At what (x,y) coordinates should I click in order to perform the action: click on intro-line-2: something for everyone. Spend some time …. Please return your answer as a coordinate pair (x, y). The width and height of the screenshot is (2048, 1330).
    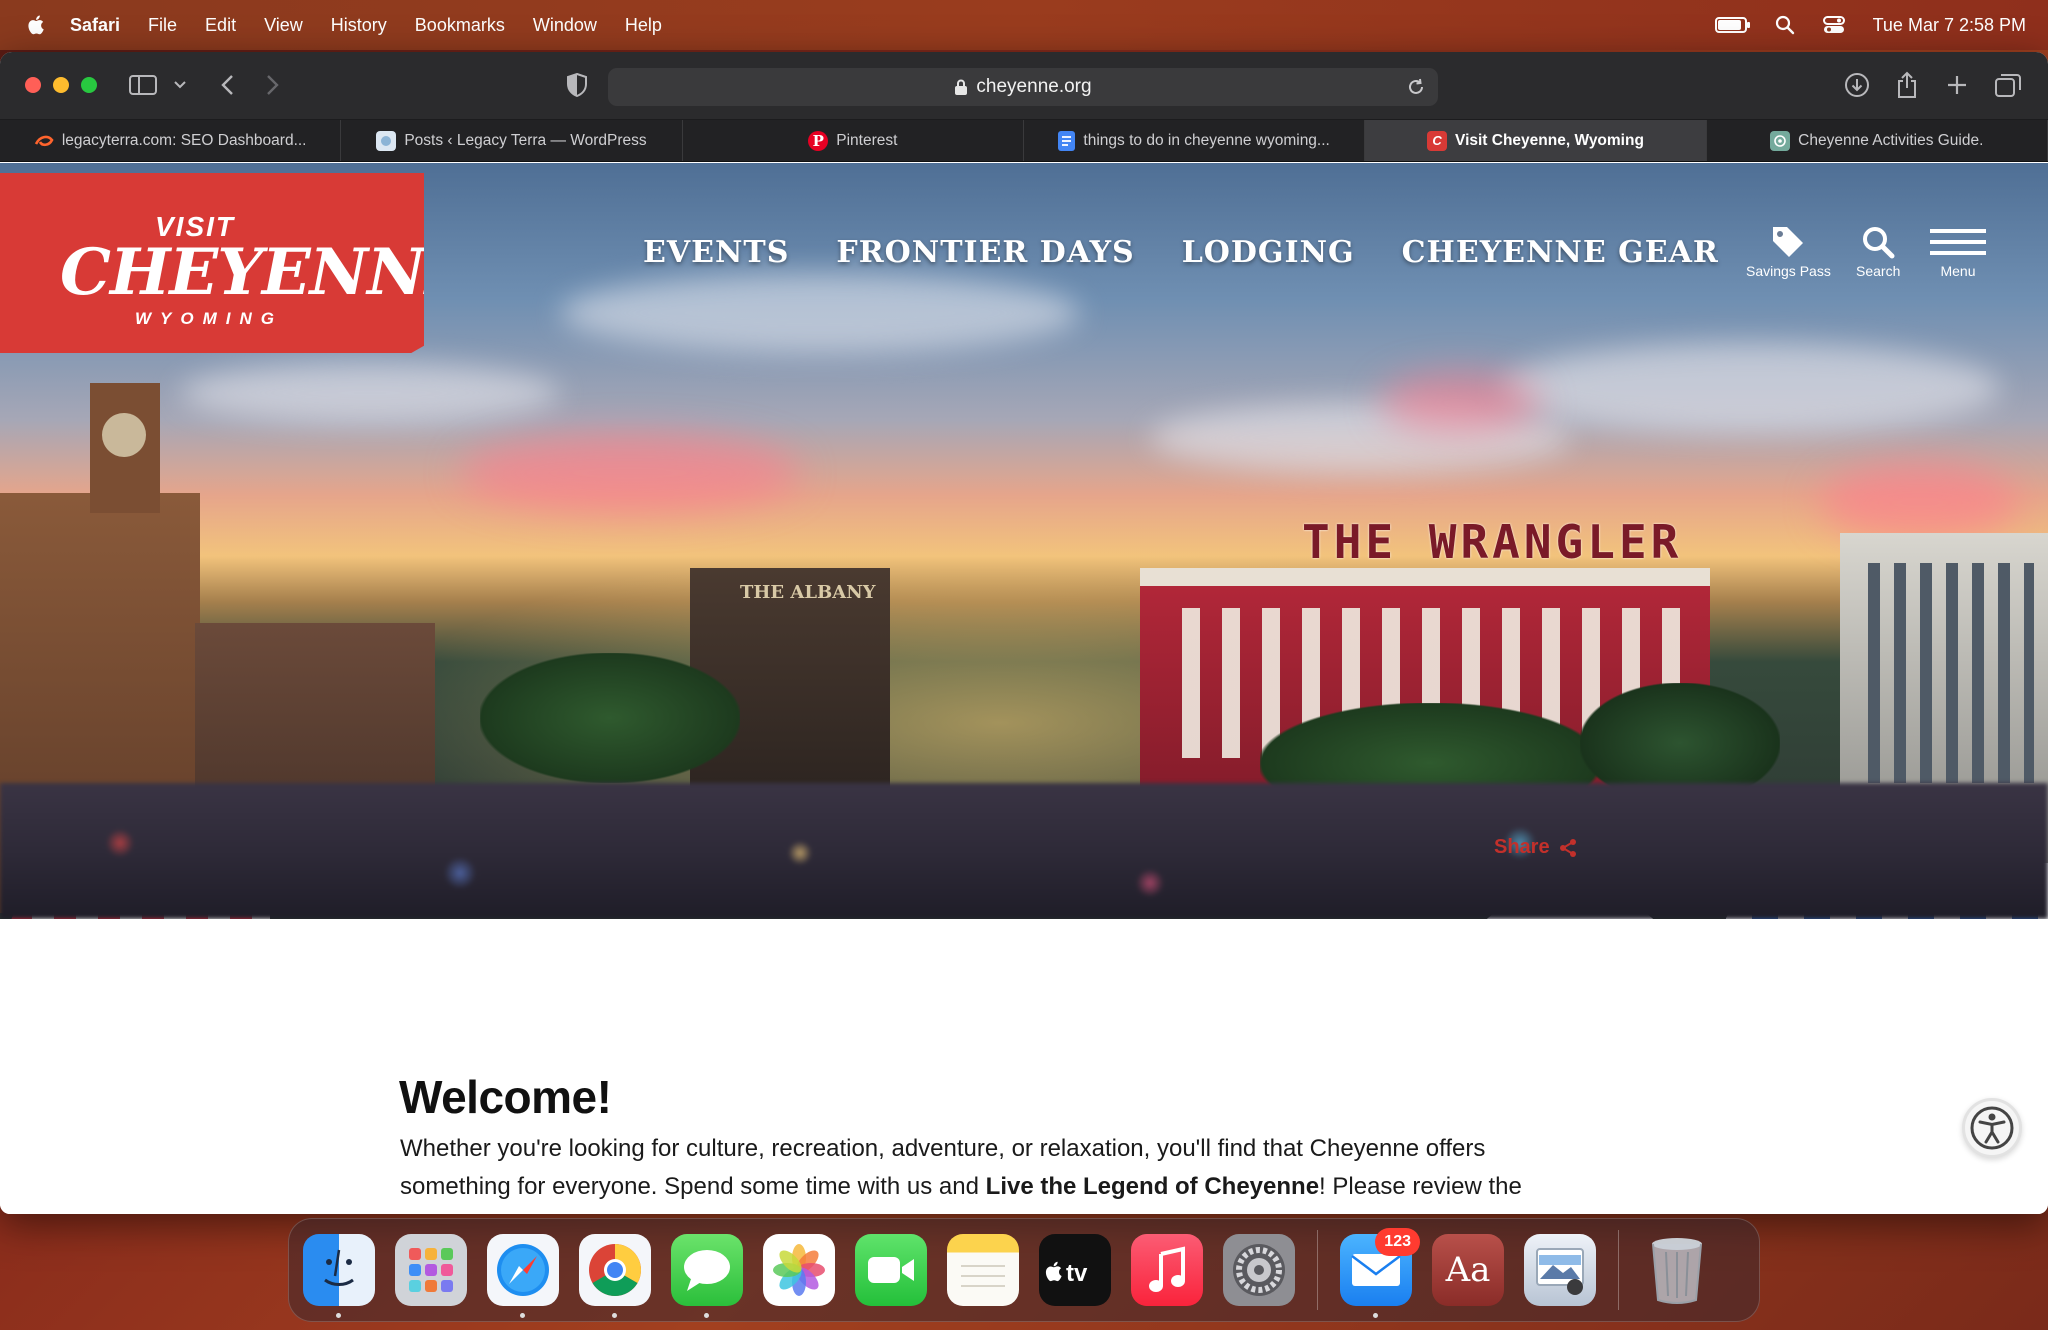
    Looking at the image, I should click on (961, 1186).